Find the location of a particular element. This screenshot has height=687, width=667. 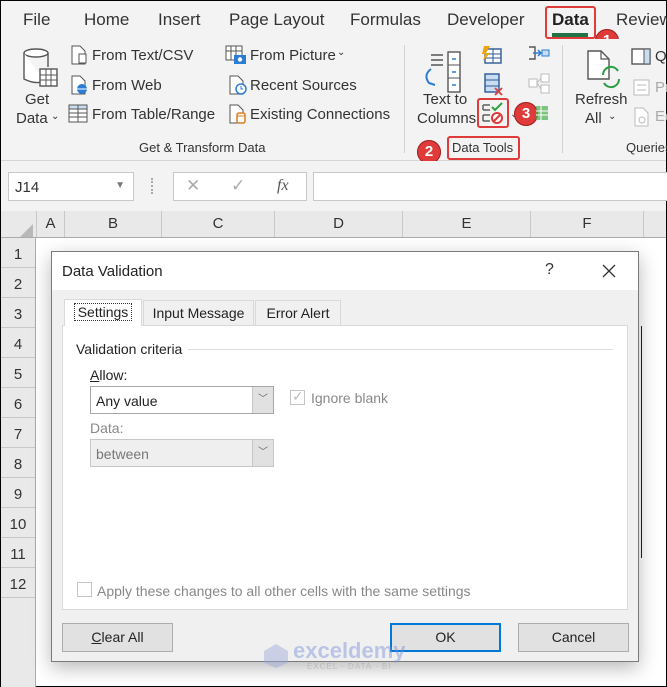

tab-settings: Settings is located at coordinates (103, 312).